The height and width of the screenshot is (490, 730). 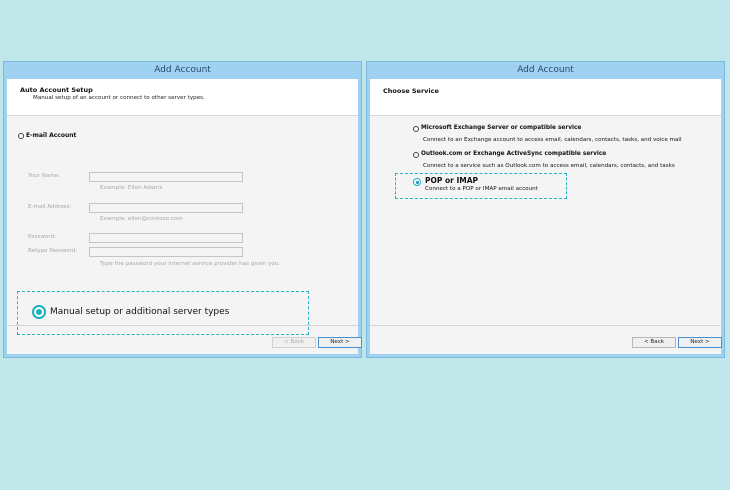 What do you see at coordinates (416, 129) in the screenshot?
I see `exchange-radio` at bounding box center [416, 129].